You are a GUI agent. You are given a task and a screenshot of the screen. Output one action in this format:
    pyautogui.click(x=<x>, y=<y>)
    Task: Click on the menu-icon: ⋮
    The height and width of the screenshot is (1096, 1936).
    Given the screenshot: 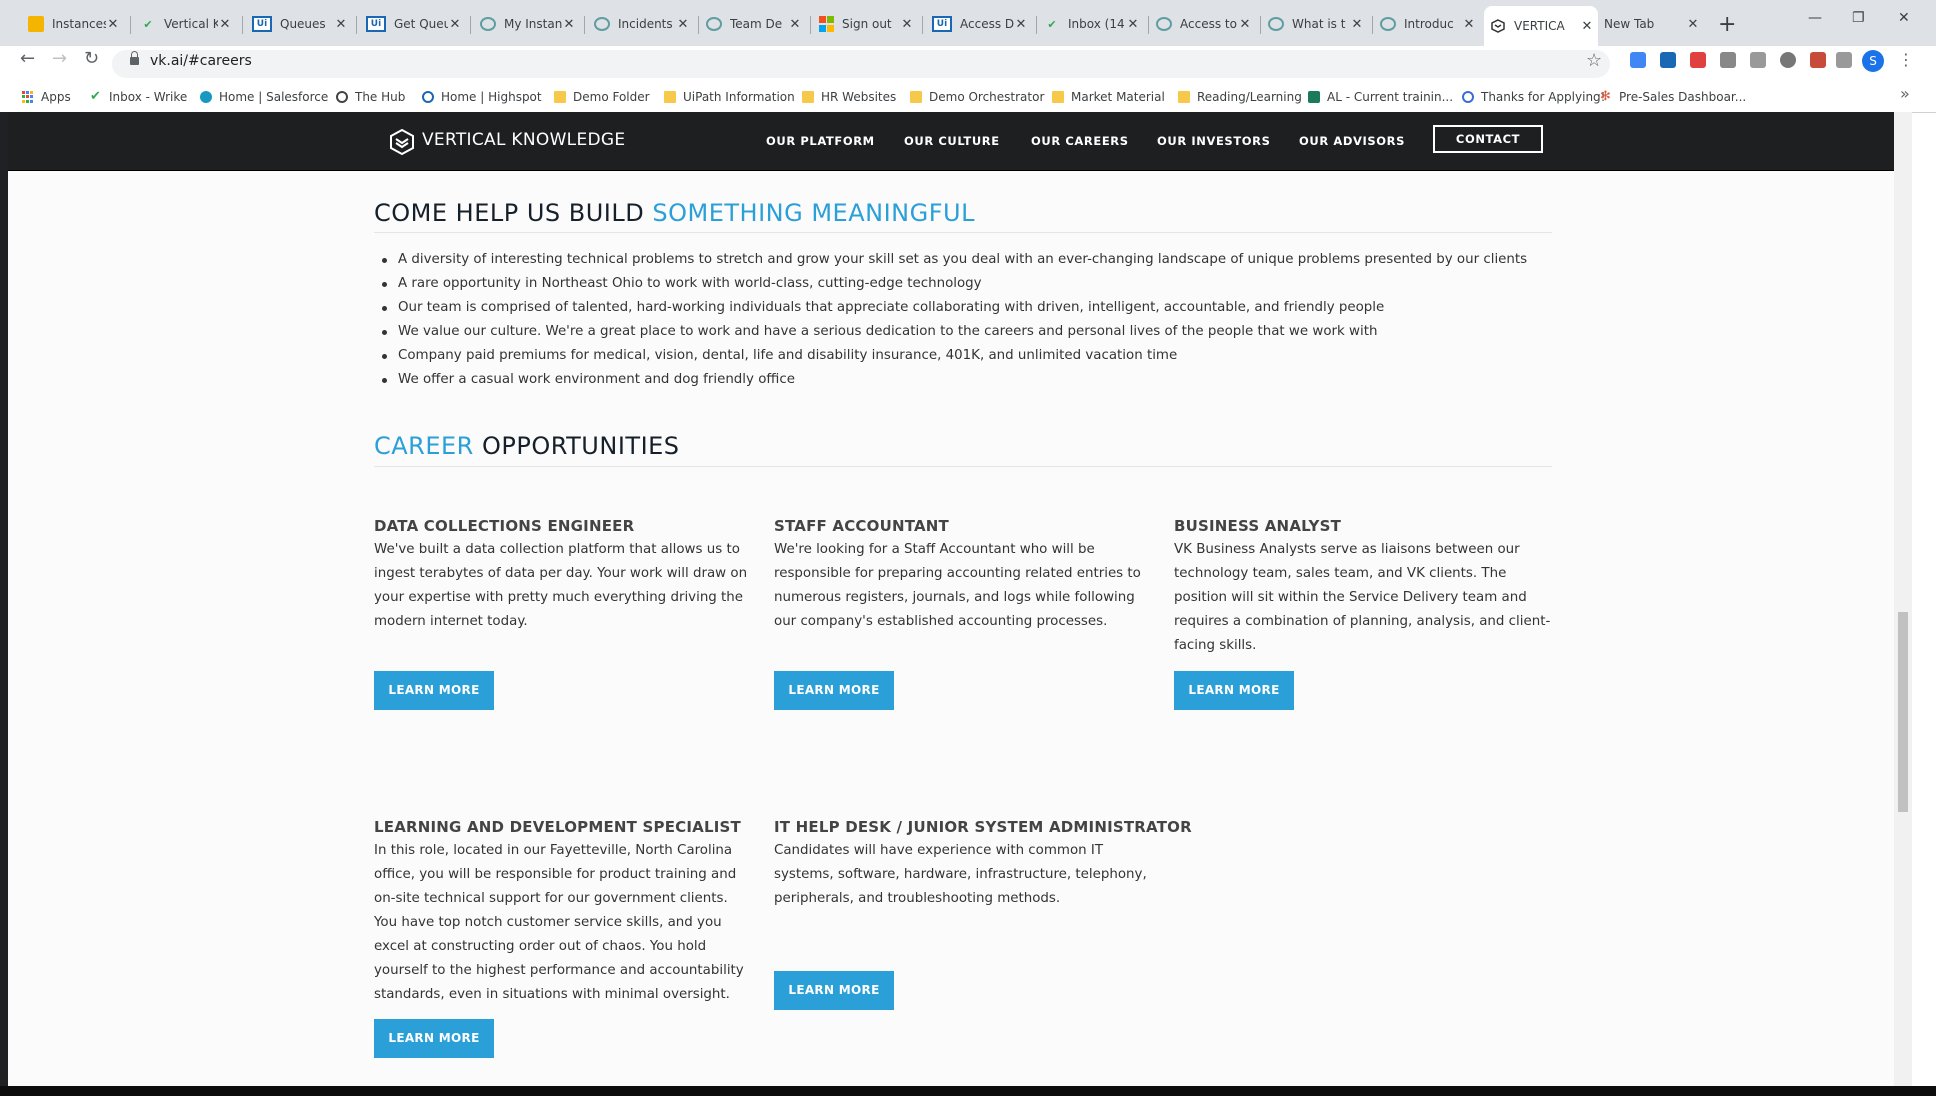 What is the action you would take?
    pyautogui.click(x=1906, y=59)
    